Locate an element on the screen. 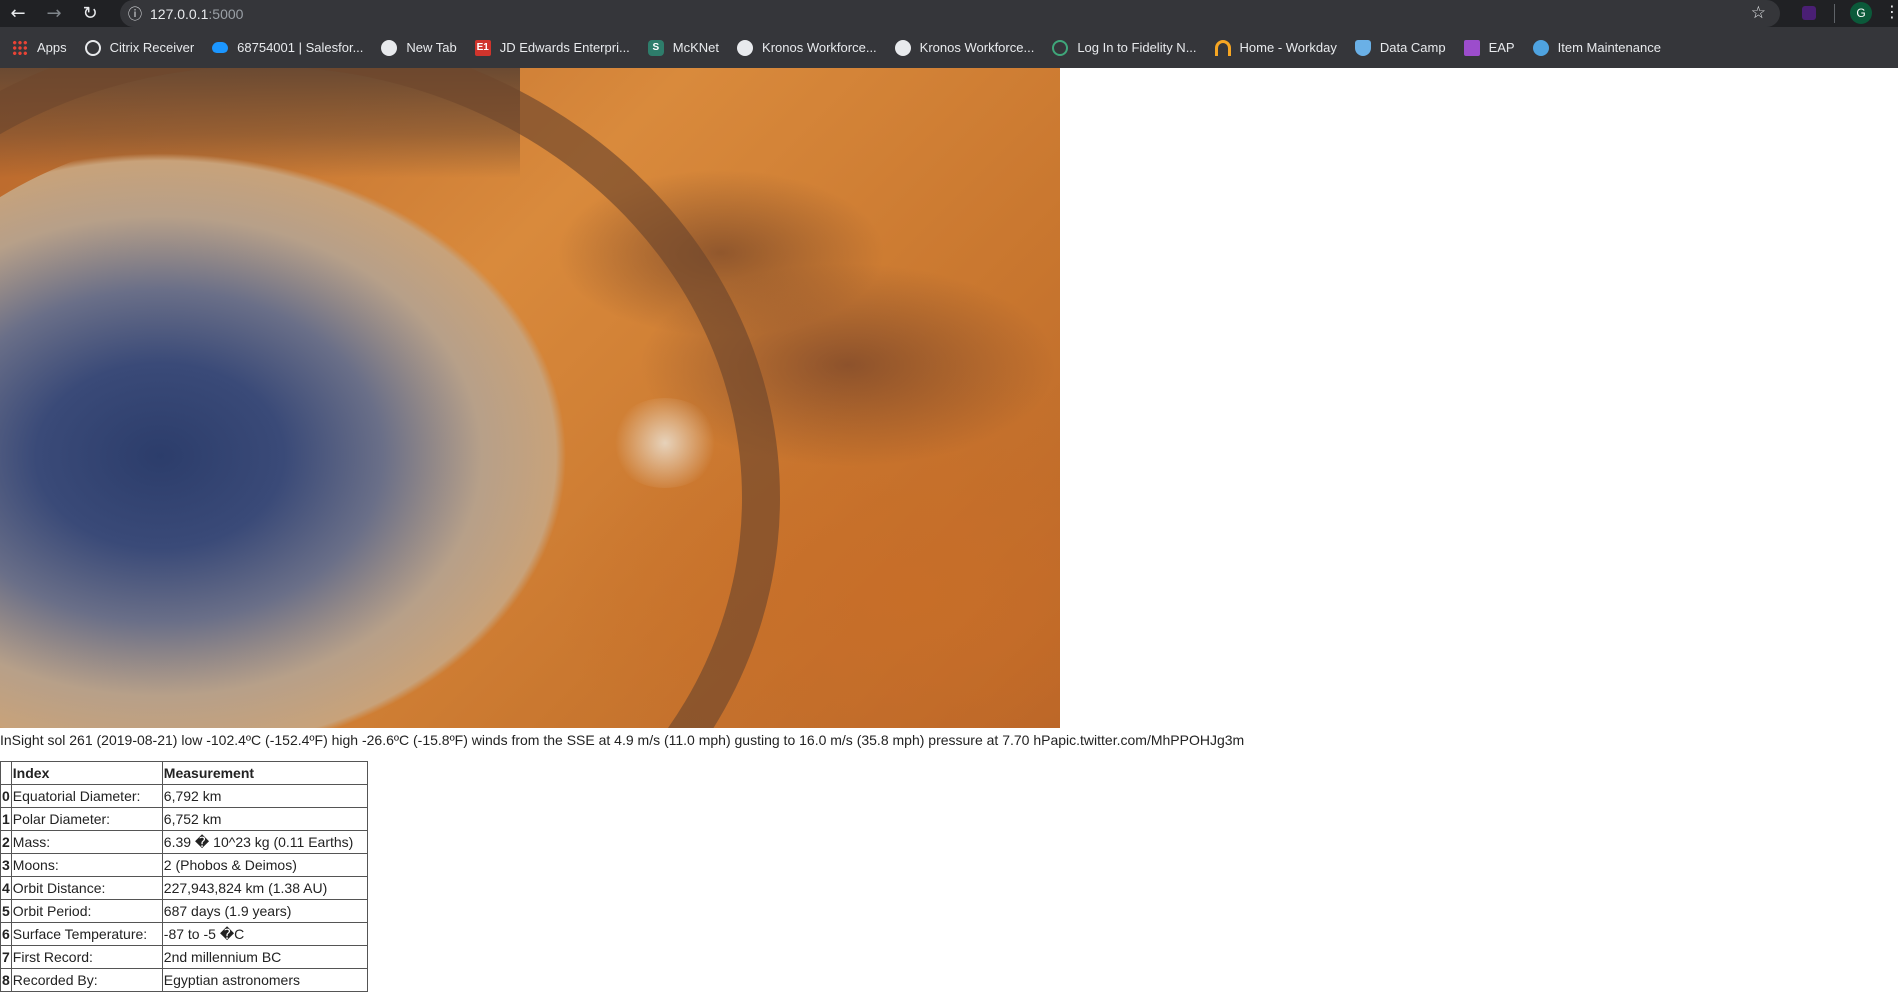  row-label: Moons: is located at coordinates (86, 865).